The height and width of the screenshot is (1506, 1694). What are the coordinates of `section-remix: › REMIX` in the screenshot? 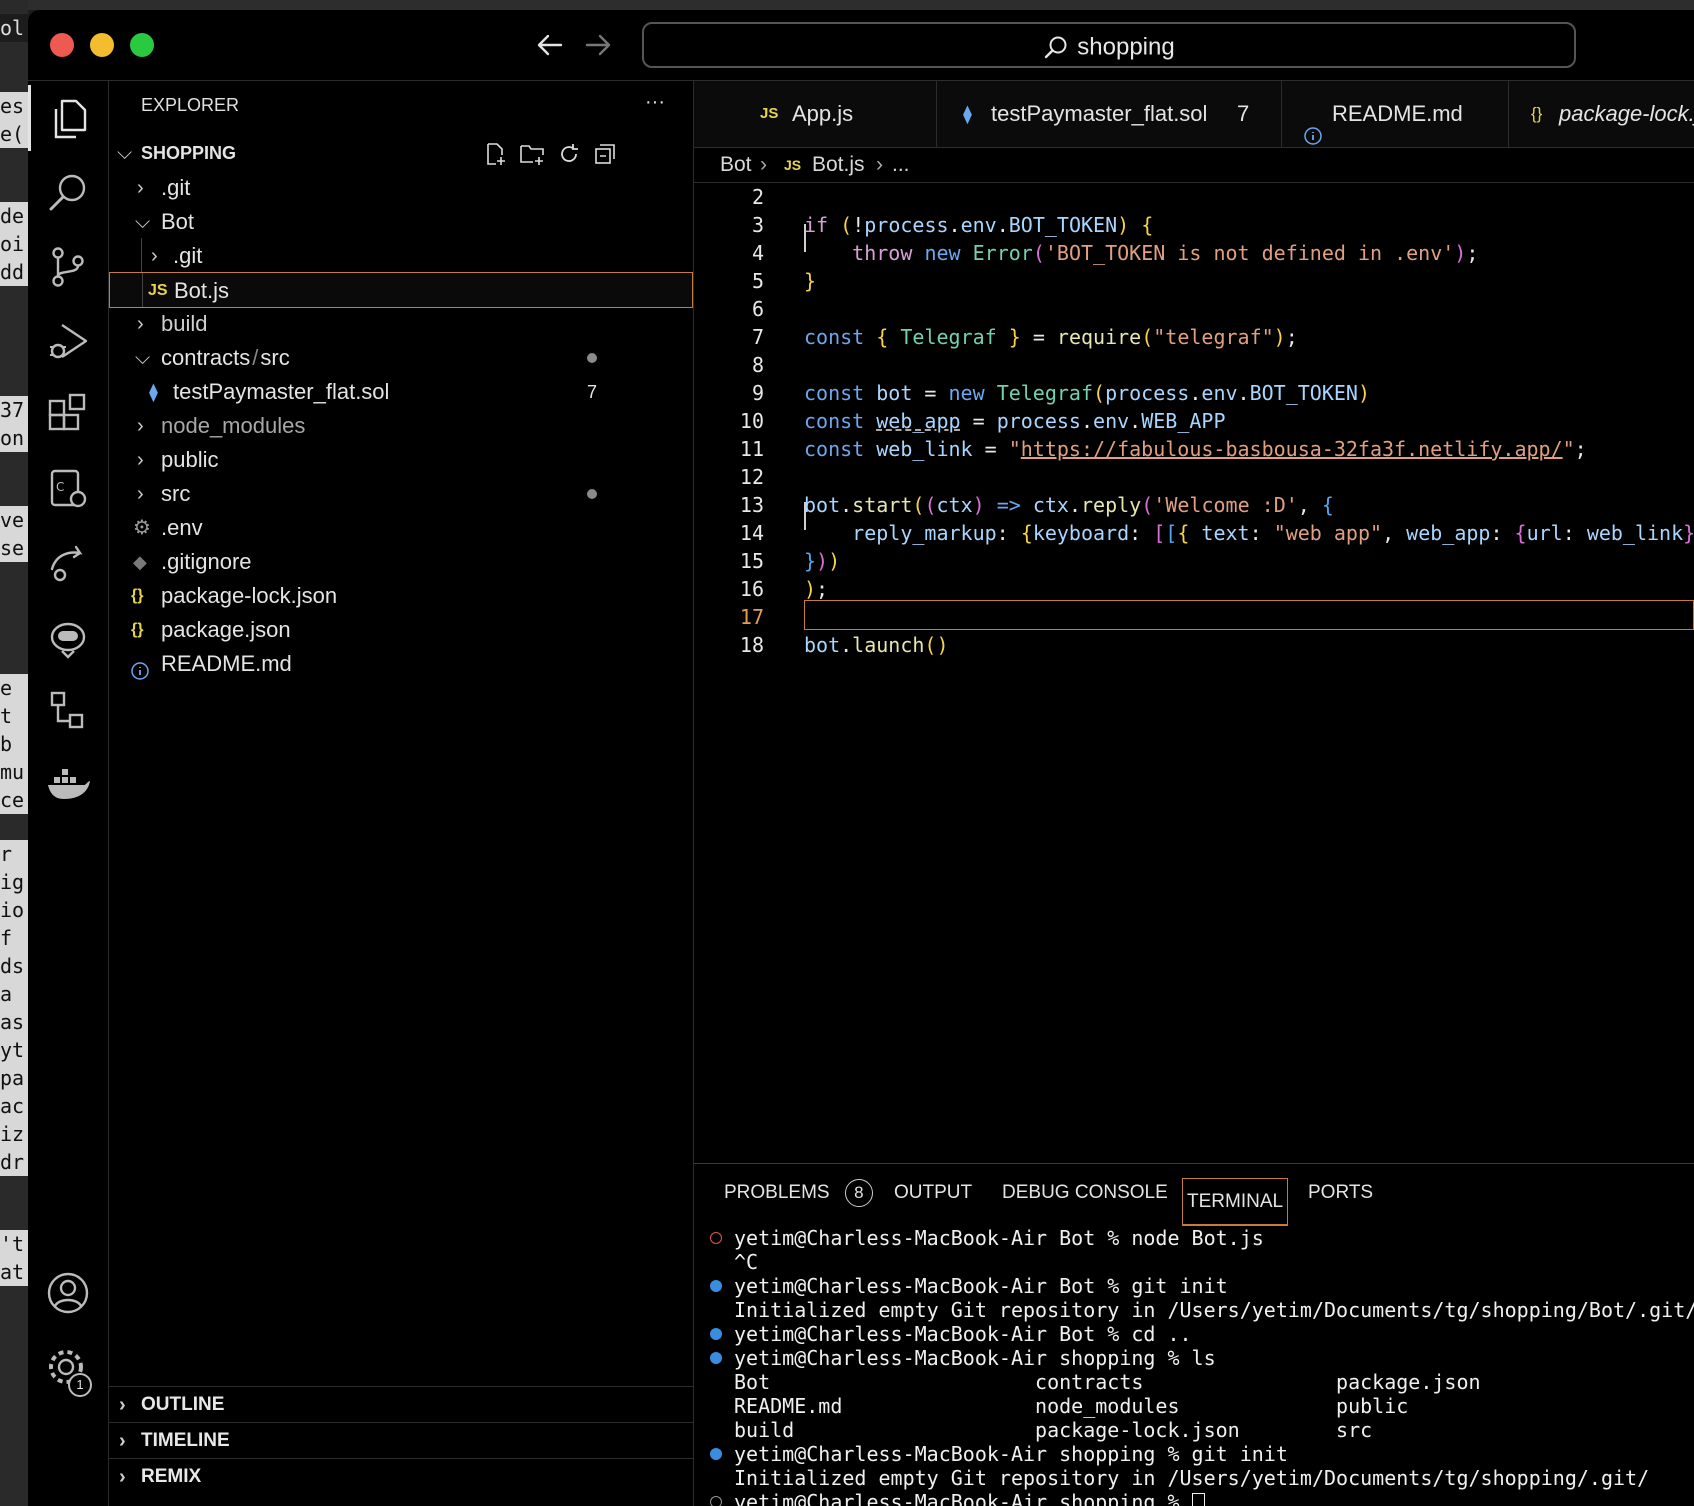 It's located at (401, 1476).